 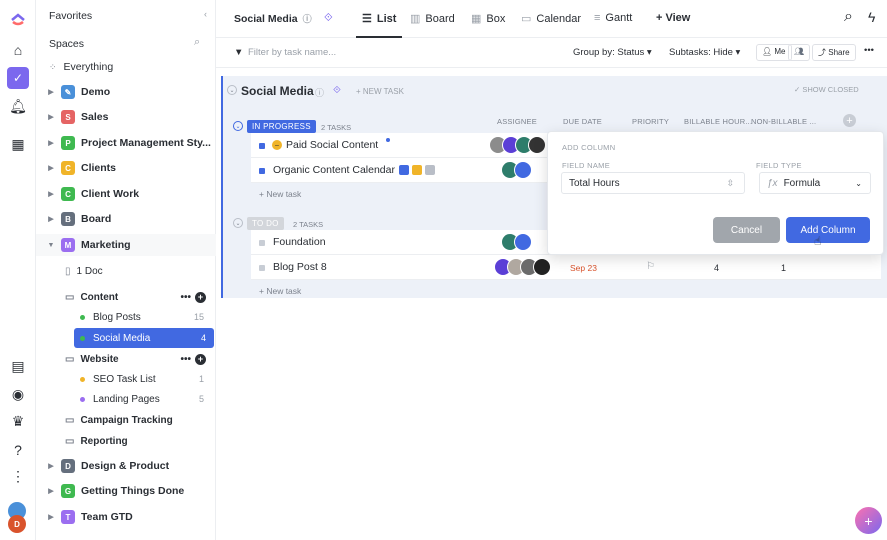 What do you see at coordinates (566, 267) in the screenshot?
I see `table-row: Blog Post 8 Sep 23 ⚐ 4 1` at bounding box center [566, 267].